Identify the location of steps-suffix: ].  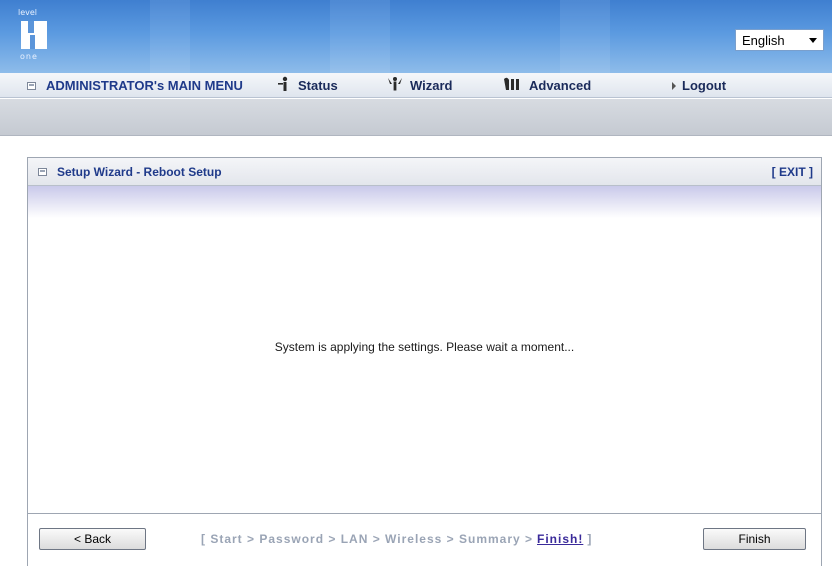
(590, 539).